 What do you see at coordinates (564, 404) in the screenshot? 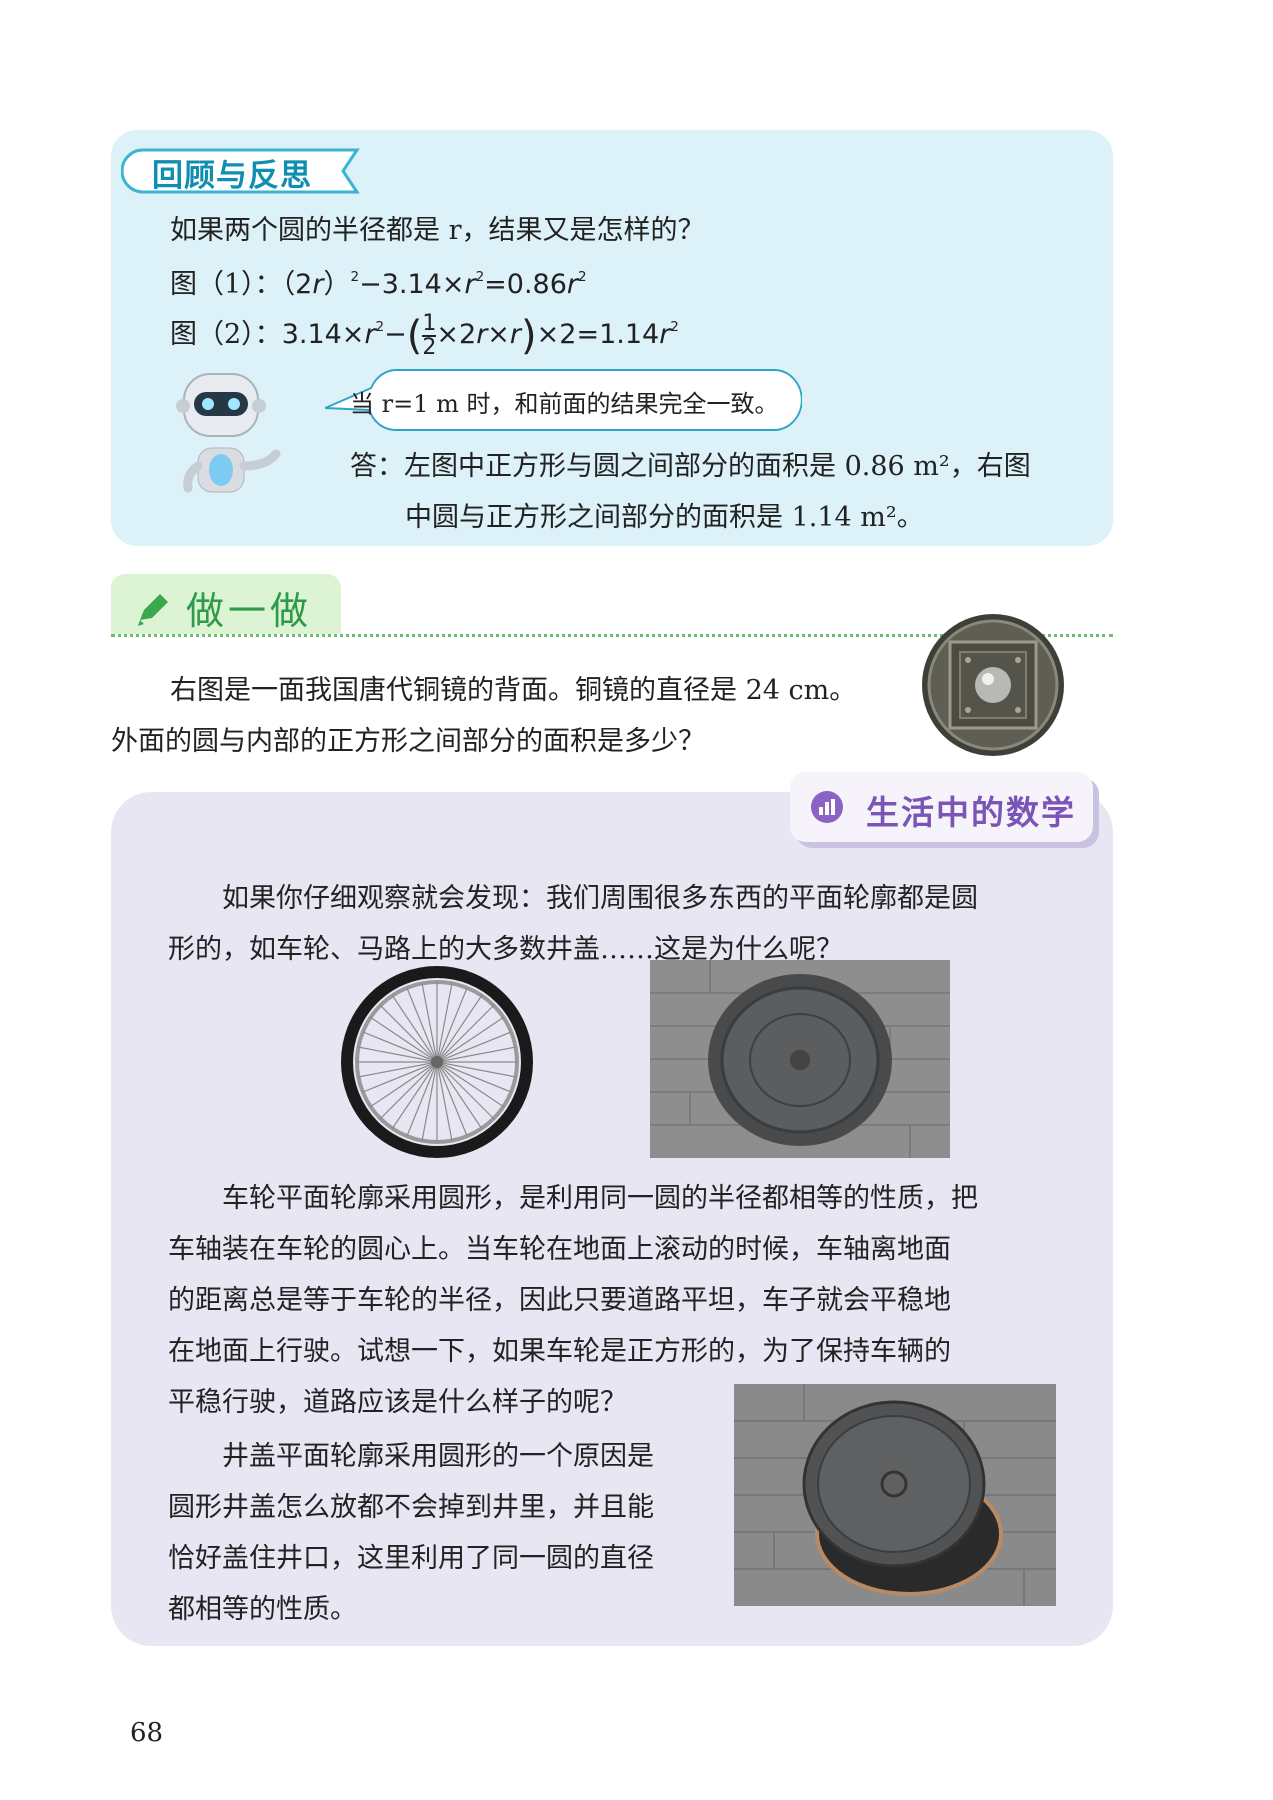
I see `bubble-text: 当 r=1 m 时，和前面的结果完全一致。` at bounding box center [564, 404].